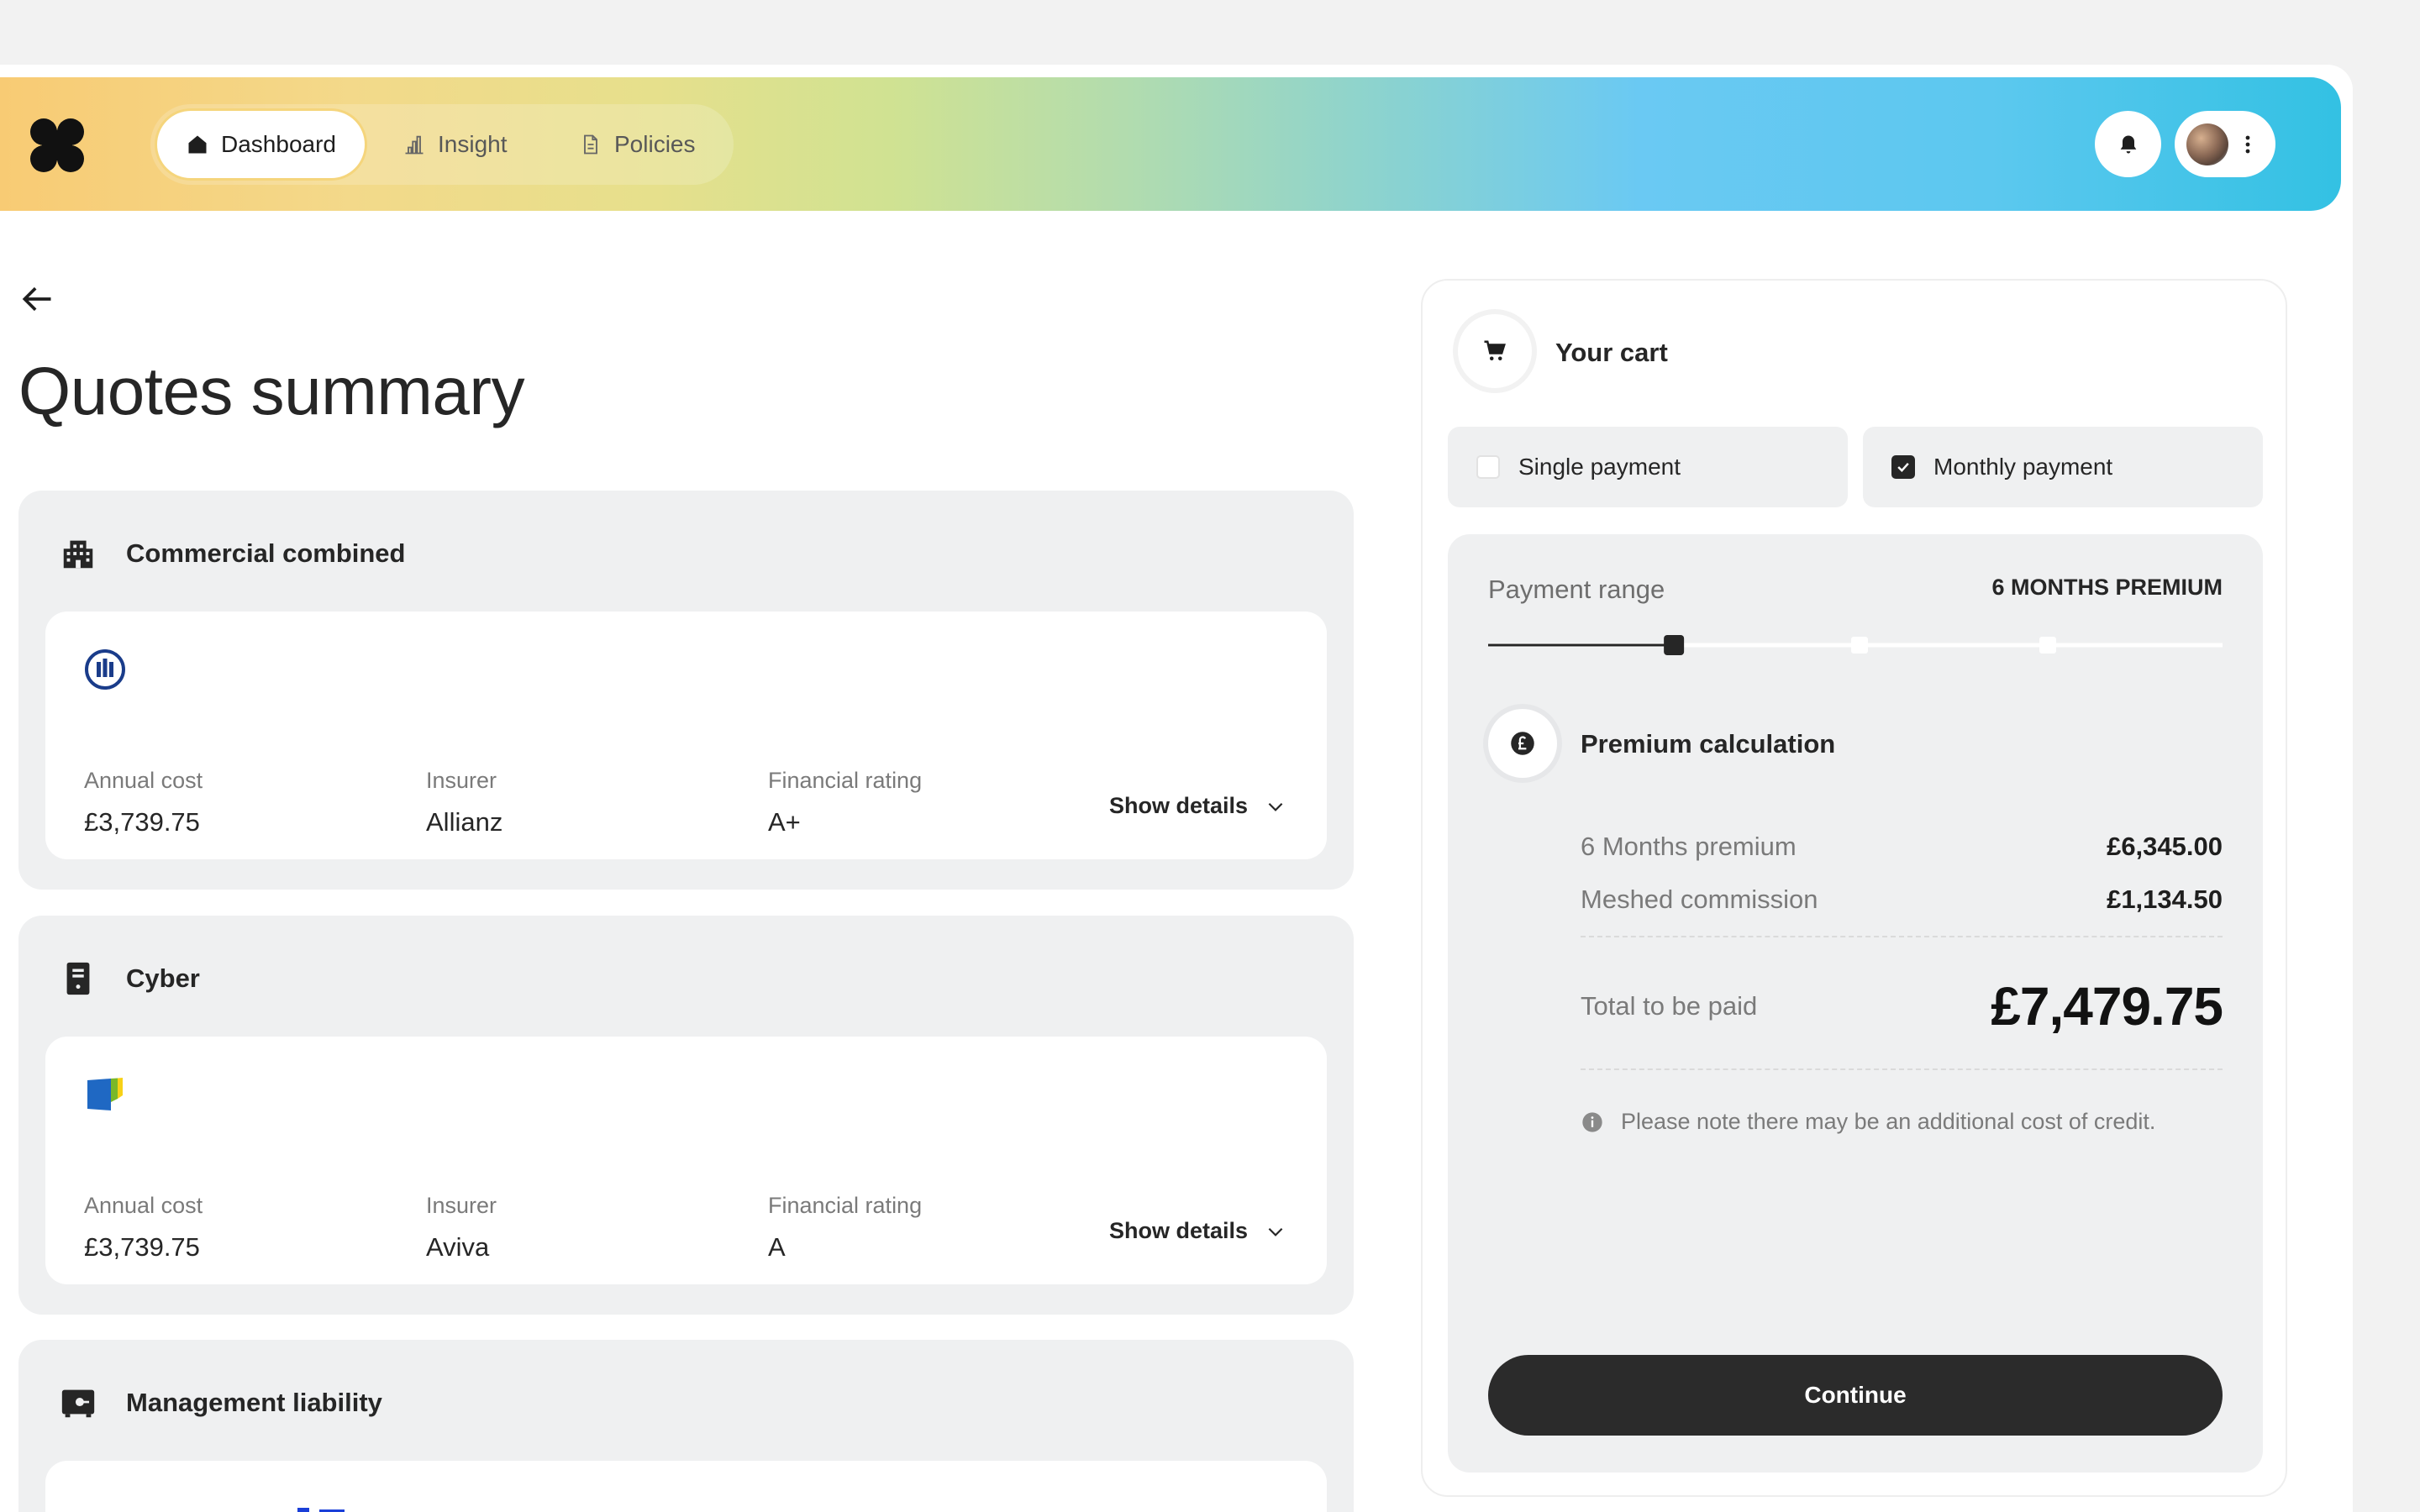 This screenshot has width=2420, height=1512. Describe the element at coordinates (197, 144) in the screenshot. I see `home-icon` at that location.